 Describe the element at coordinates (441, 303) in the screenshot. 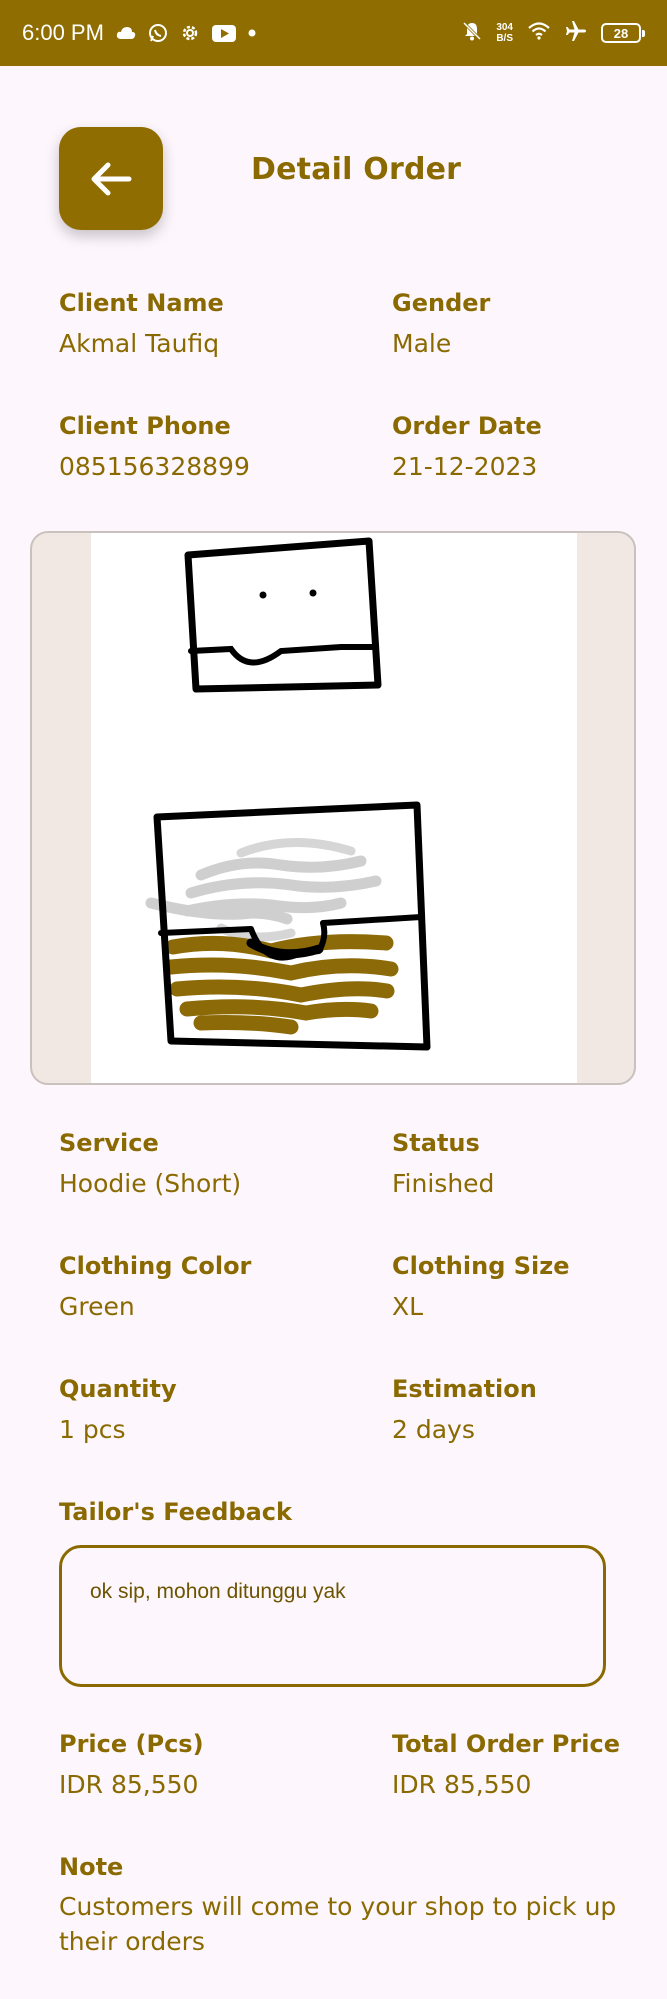

I see `gender-label: Gender` at that location.